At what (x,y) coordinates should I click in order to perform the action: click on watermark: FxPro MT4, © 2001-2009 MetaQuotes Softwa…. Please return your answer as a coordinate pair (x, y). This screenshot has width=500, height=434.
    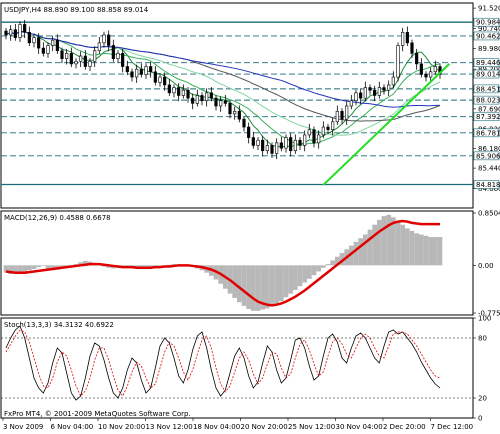
    Looking at the image, I should click on (97, 414).